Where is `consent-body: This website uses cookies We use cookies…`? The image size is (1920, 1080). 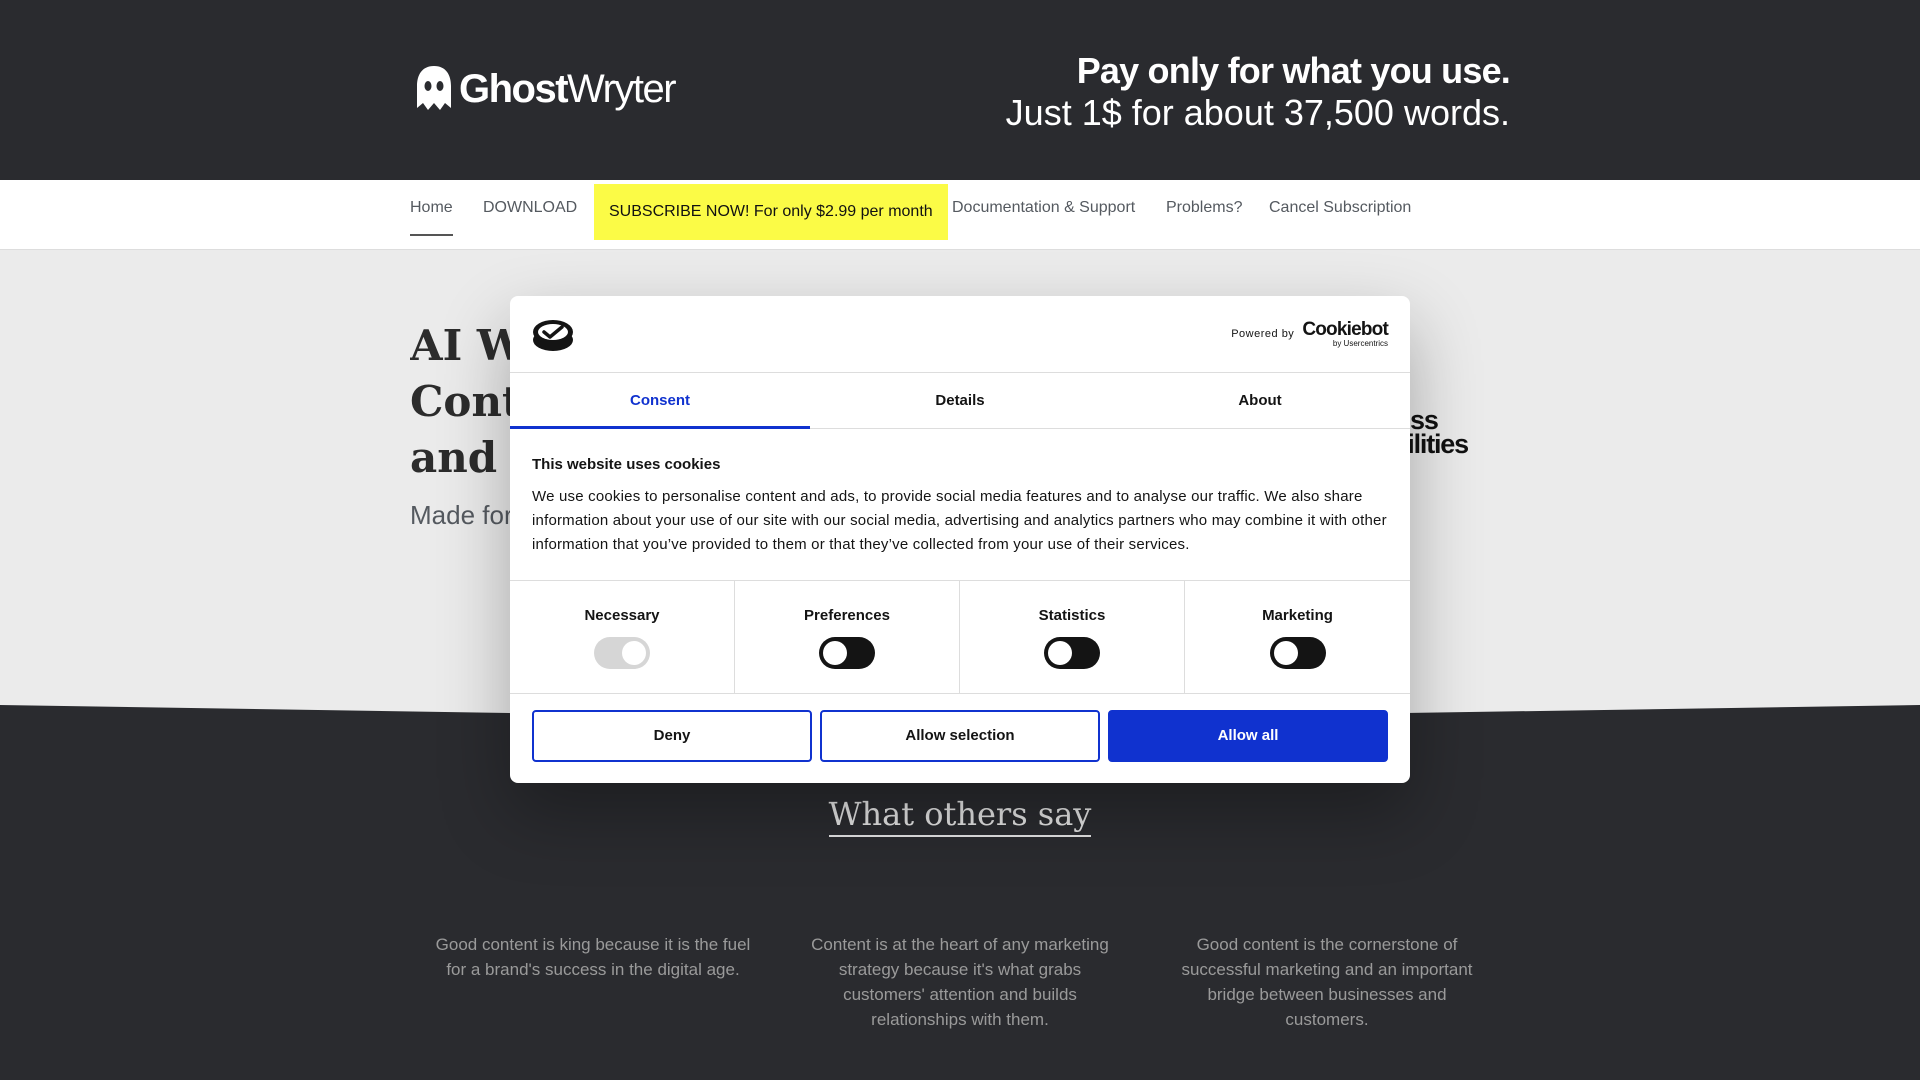
consent-body: This website uses cookies We use cookies… is located at coordinates (960, 506).